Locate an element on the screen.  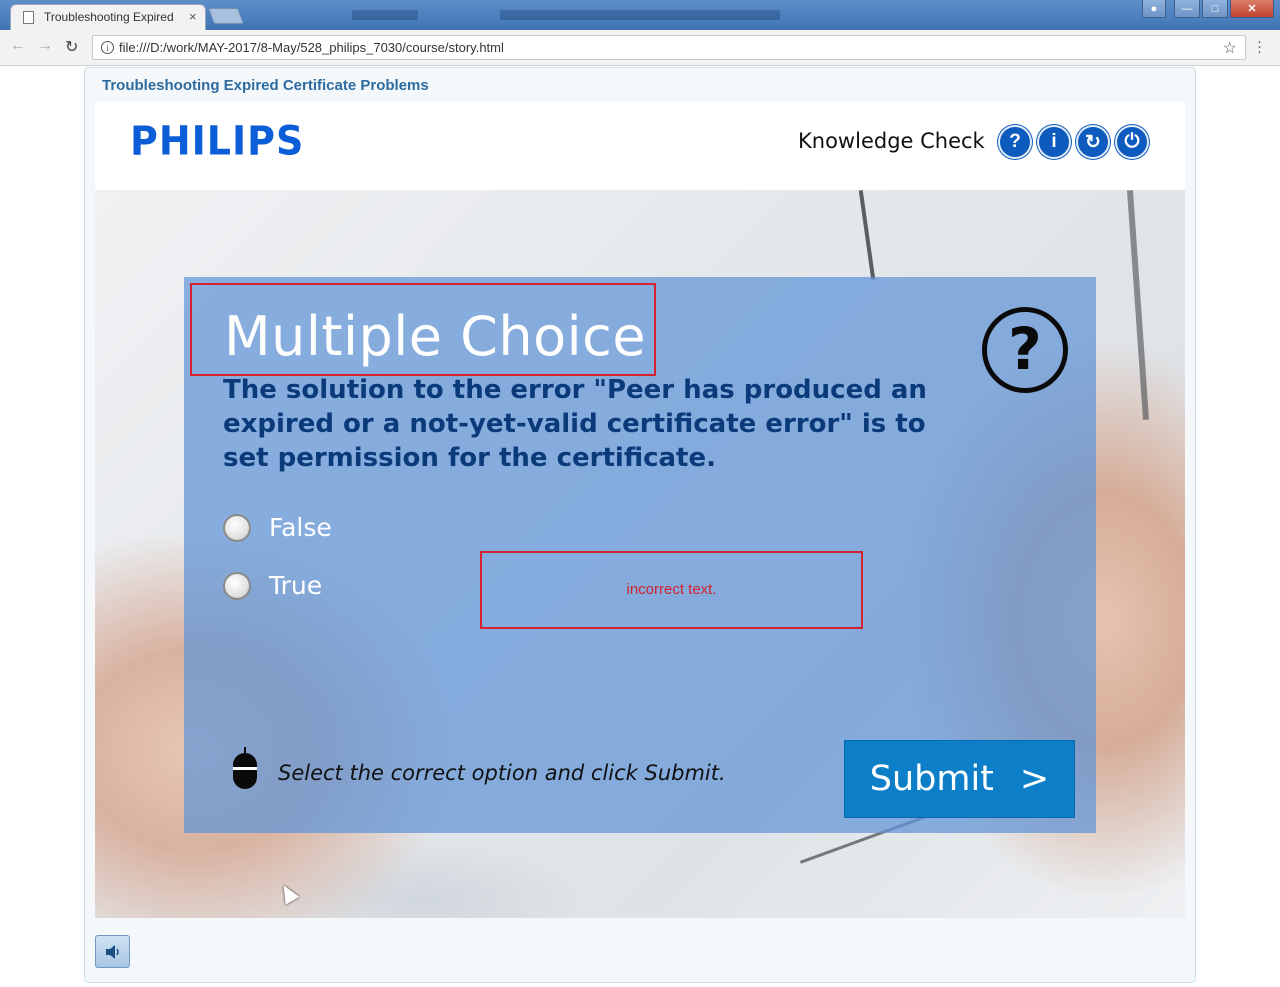
quiz-title: Multiple Choice is located at coordinates (435, 336).